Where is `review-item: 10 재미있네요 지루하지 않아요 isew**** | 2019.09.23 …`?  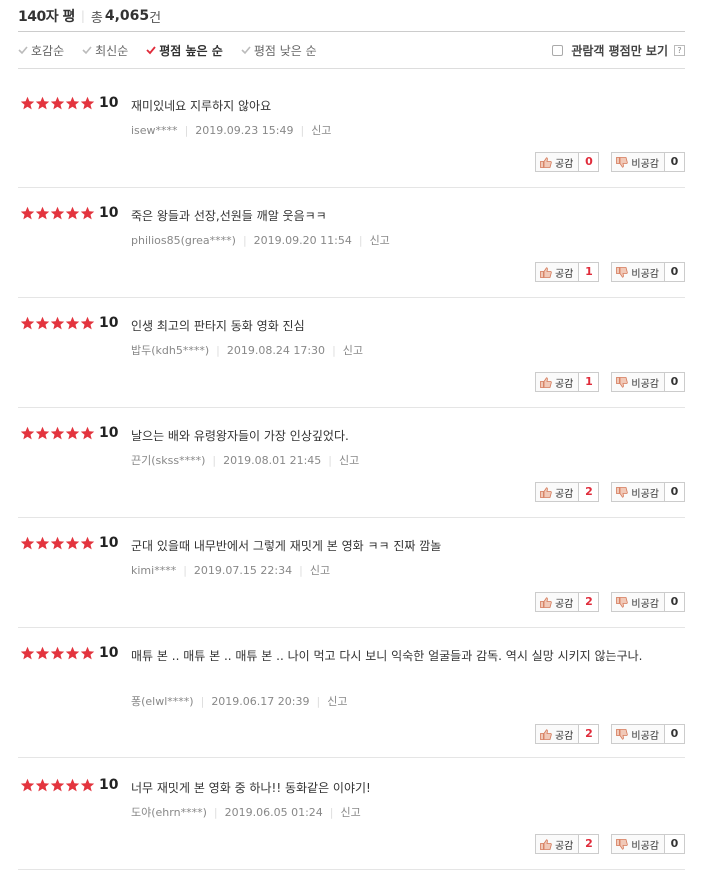 review-item: 10 재미있네요 지루하지 않아요 isew**** | 2019.09.23 … is located at coordinates (351, 141).